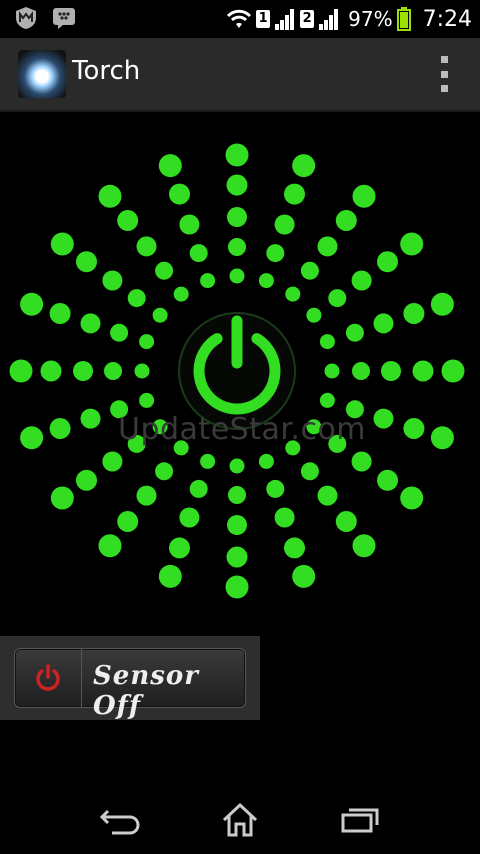 This screenshot has height=854, width=480. I want to click on recent-apps-icon, so click(360, 820).